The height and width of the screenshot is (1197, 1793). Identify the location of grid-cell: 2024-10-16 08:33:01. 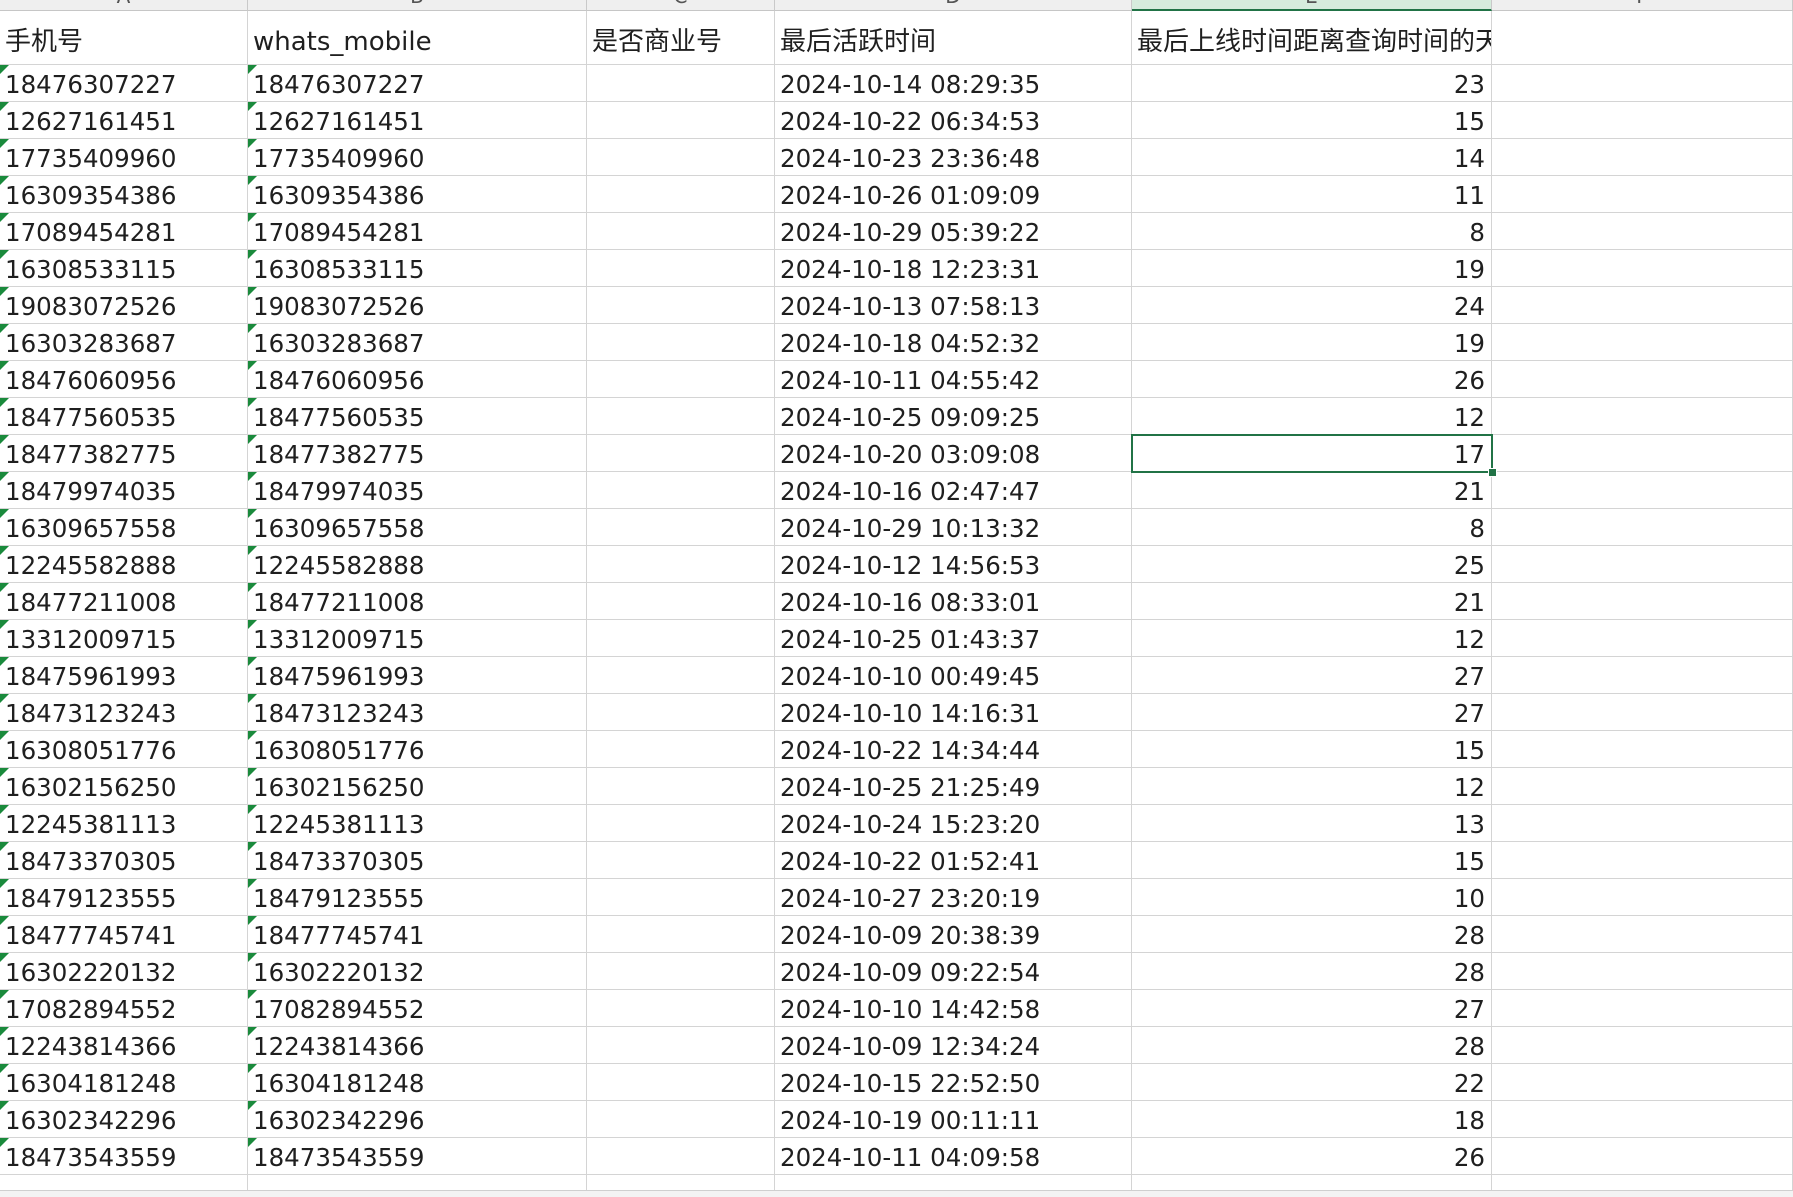
(953, 601).